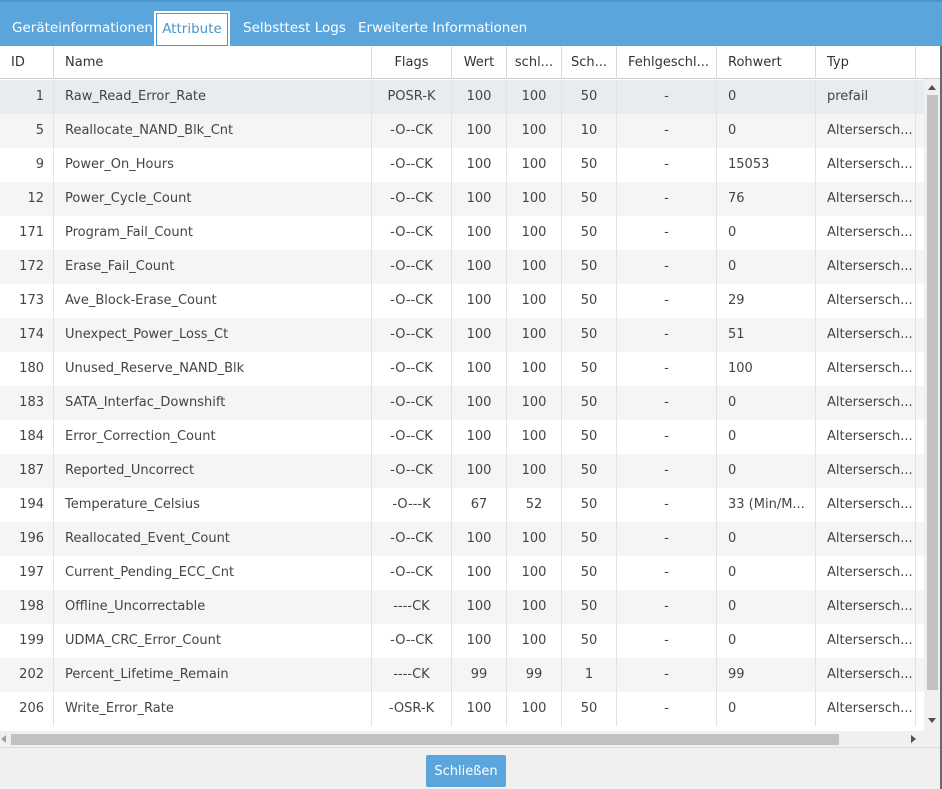 Image resolution: width=942 pixels, height=789 pixels. Describe the element at coordinates (294, 28) in the screenshot. I see `tab-selbsttest-logs: Selbsttest Logs` at that location.